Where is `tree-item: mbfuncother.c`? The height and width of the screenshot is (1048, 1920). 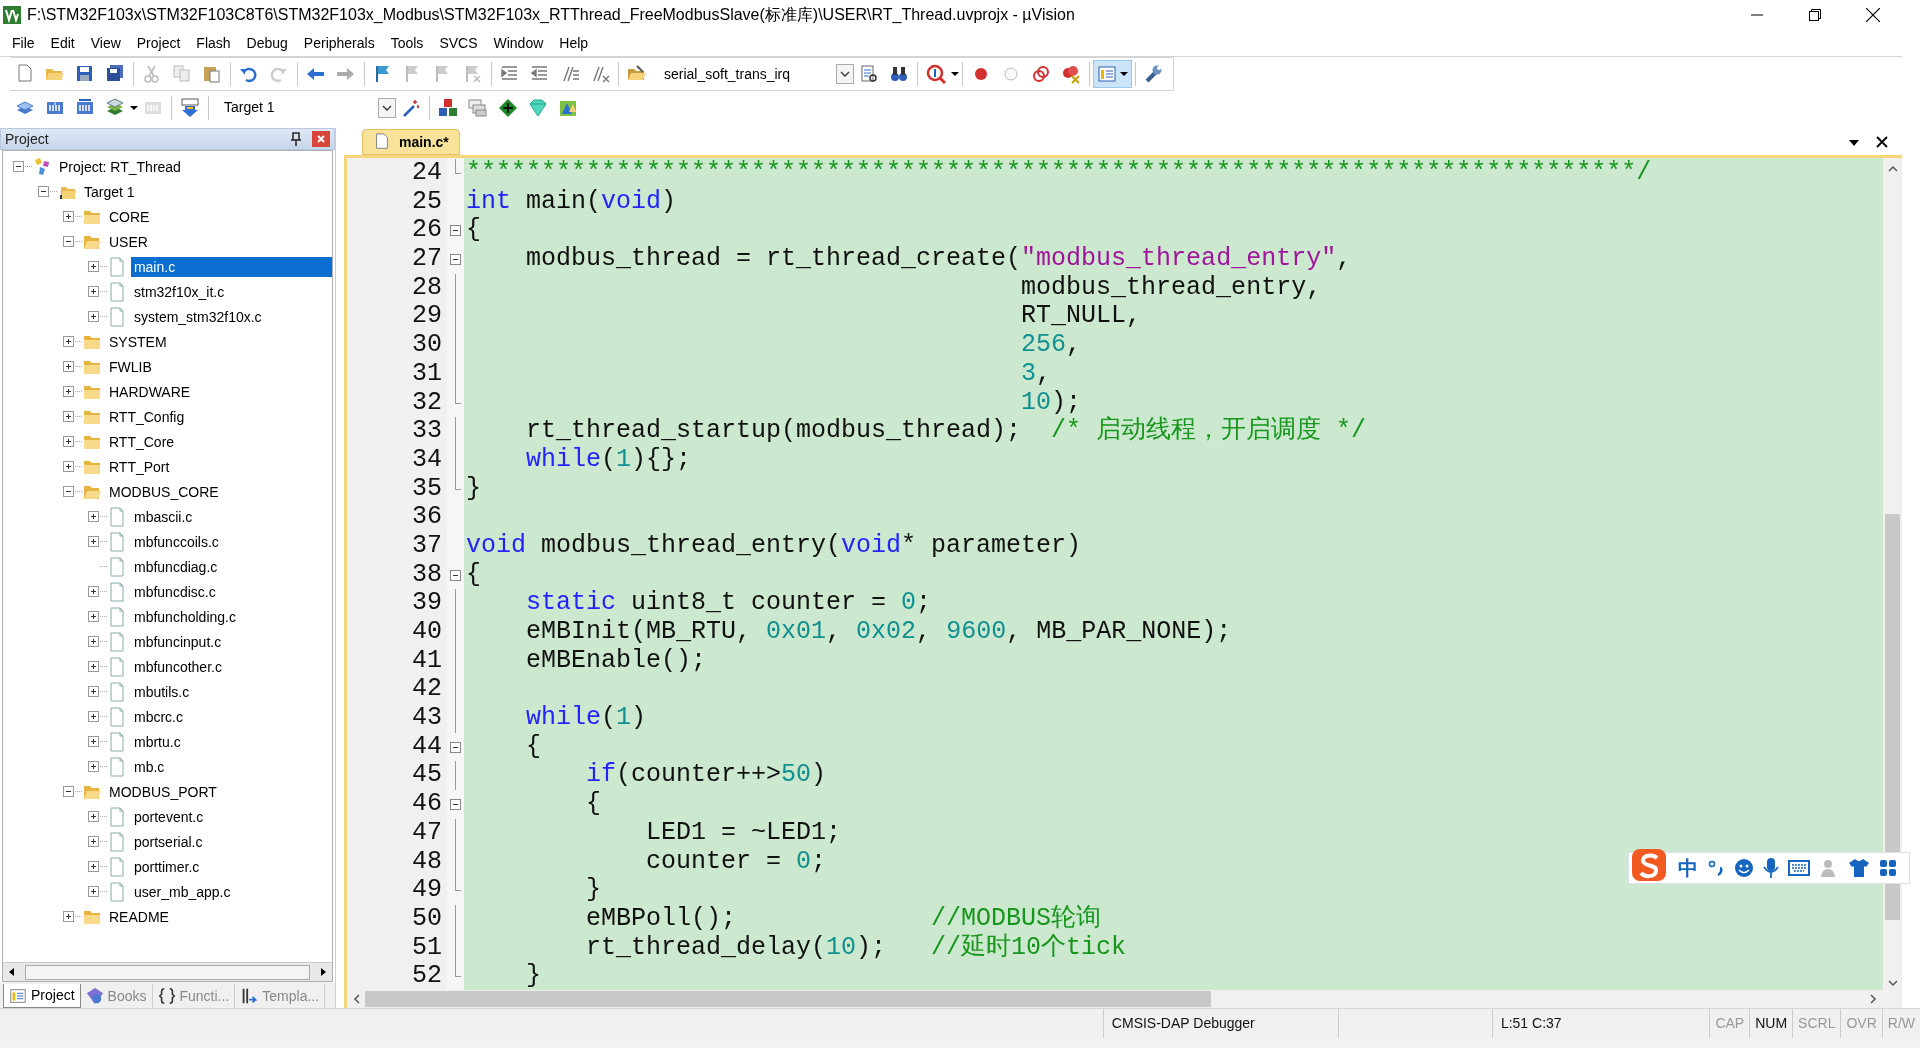 tree-item: mbfuncother.c is located at coordinates (178, 666).